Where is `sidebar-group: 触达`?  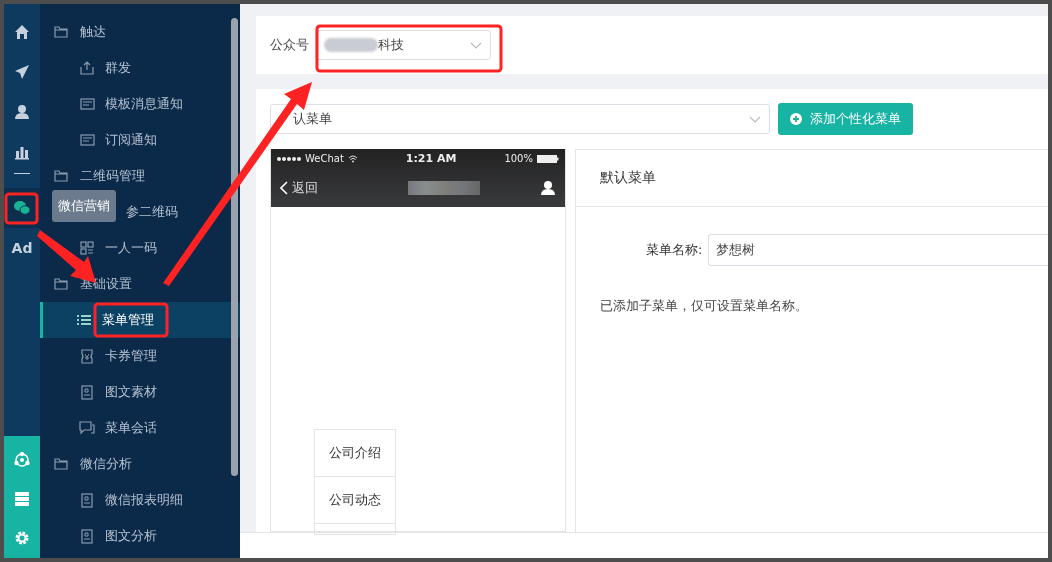
sidebar-group: 触达 is located at coordinates (140, 32).